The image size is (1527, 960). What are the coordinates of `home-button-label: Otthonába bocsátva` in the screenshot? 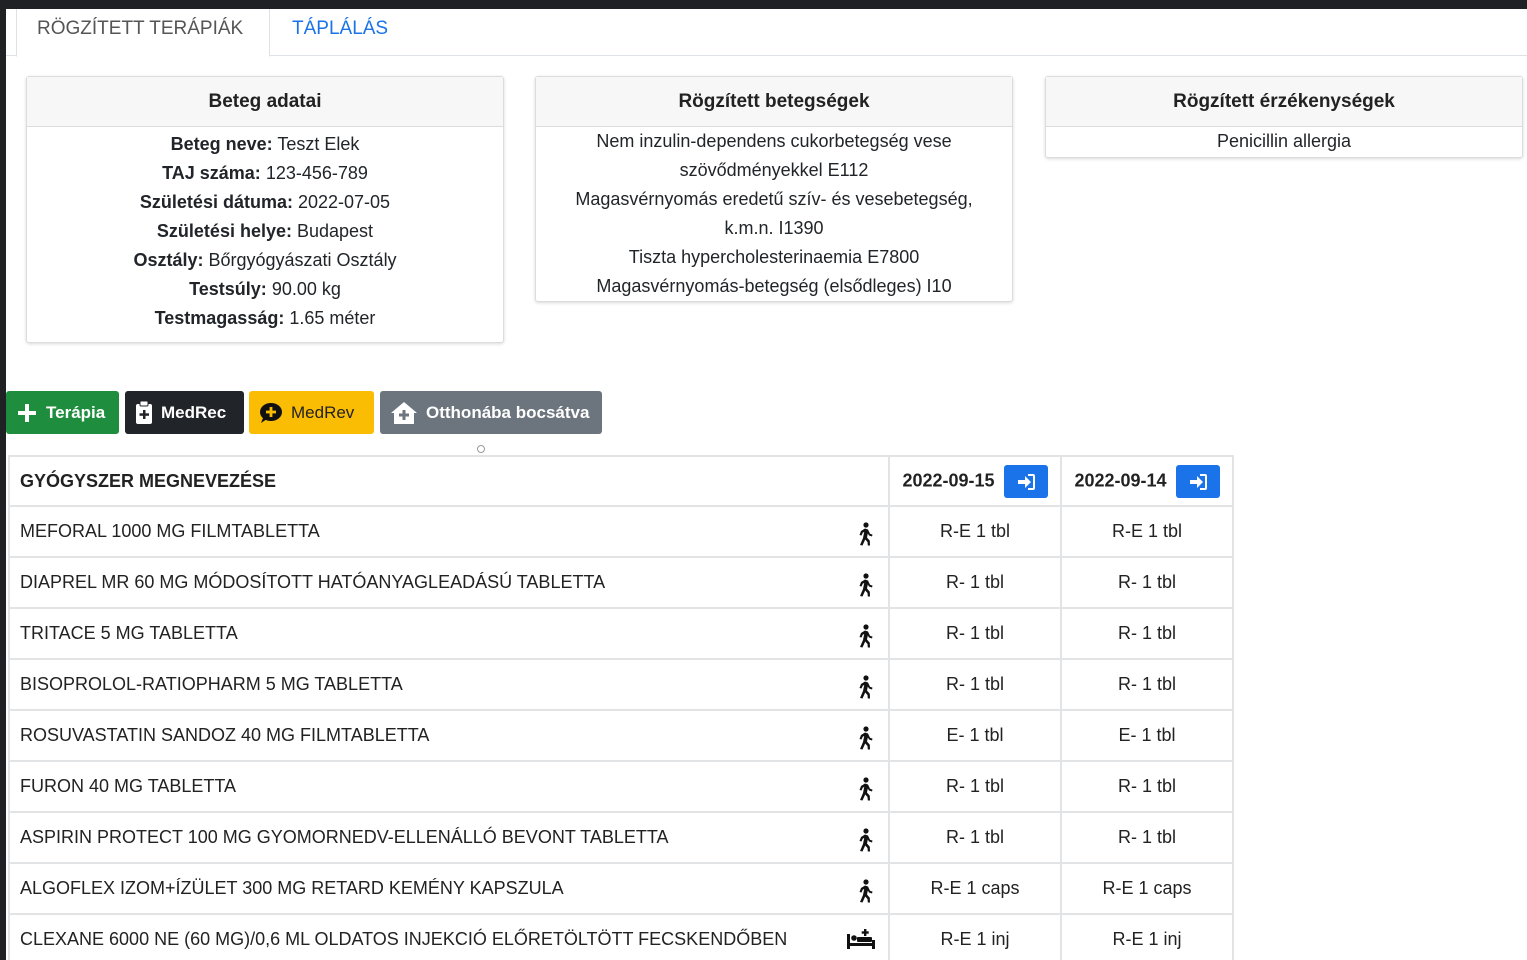 It's located at (508, 412).